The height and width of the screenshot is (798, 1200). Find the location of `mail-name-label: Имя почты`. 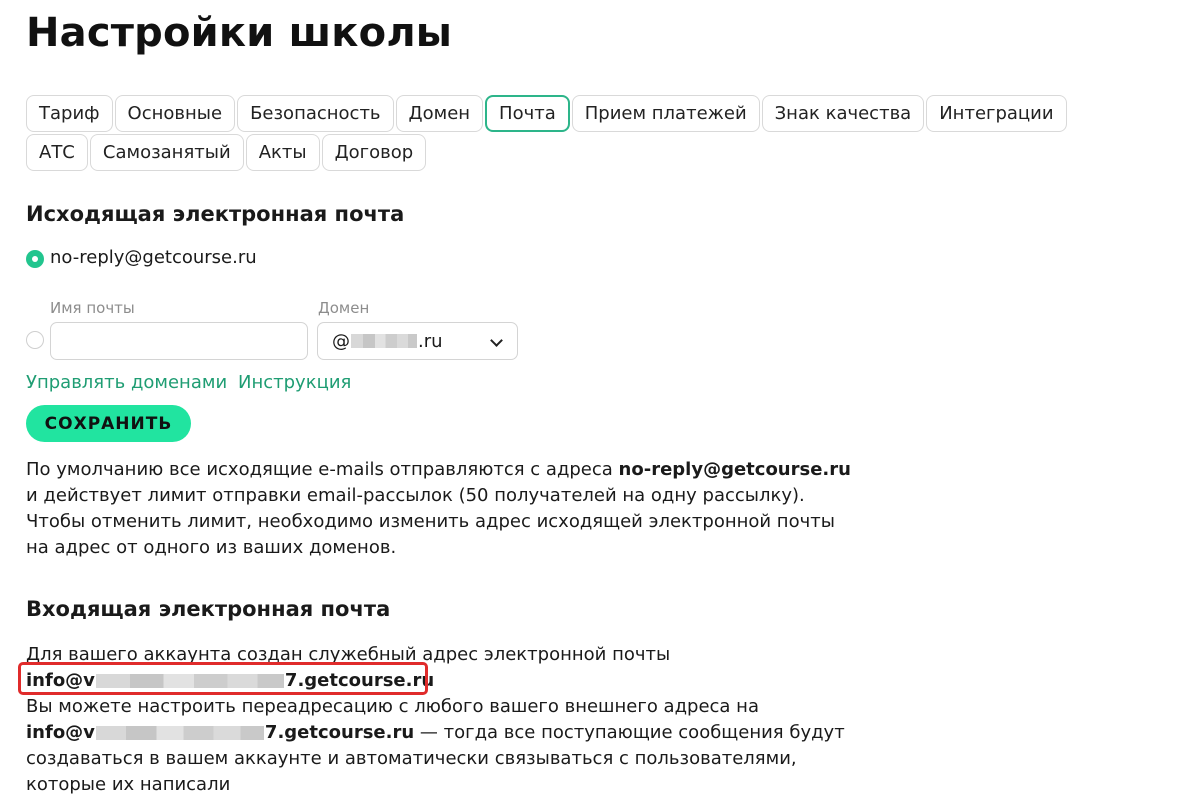

mail-name-label: Имя почты is located at coordinates (92, 308).